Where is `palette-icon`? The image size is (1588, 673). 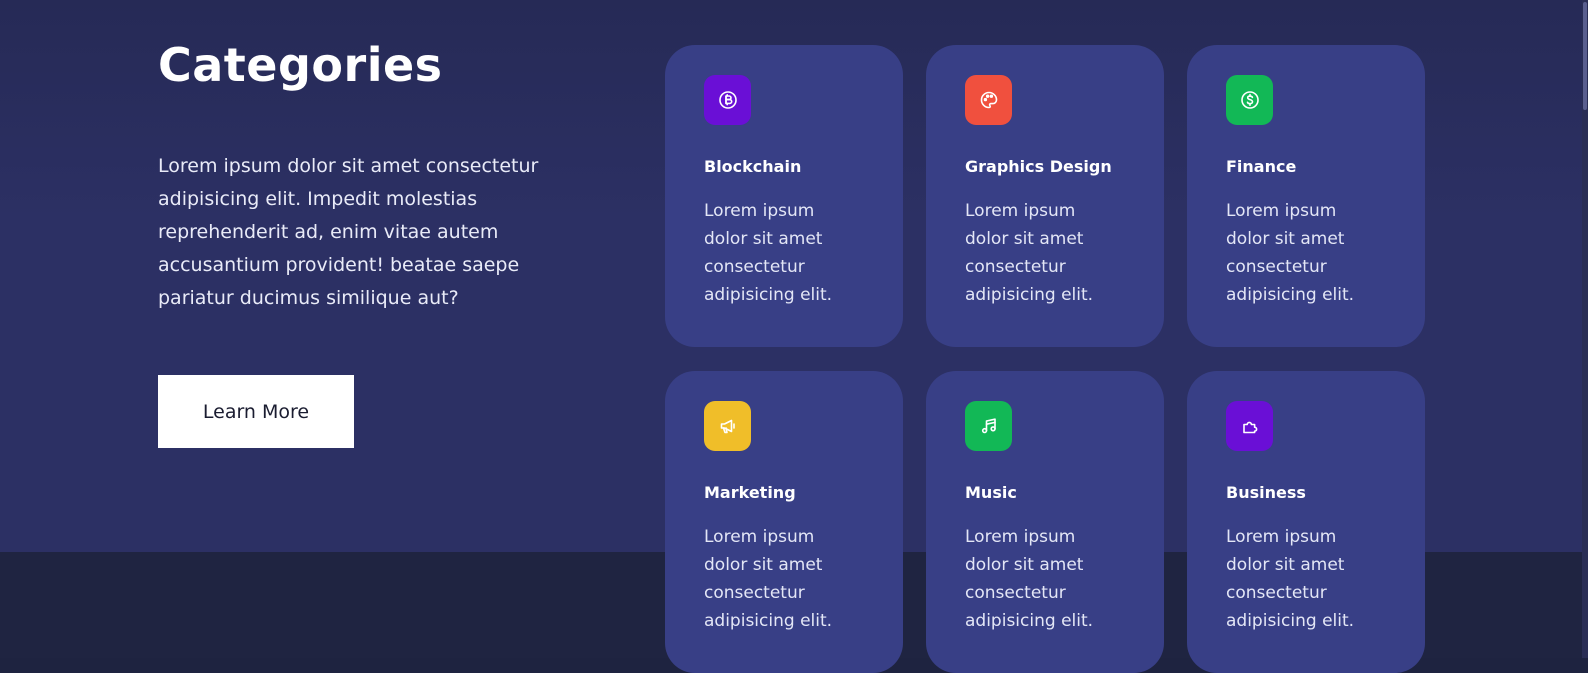
palette-icon is located at coordinates (989, 100).